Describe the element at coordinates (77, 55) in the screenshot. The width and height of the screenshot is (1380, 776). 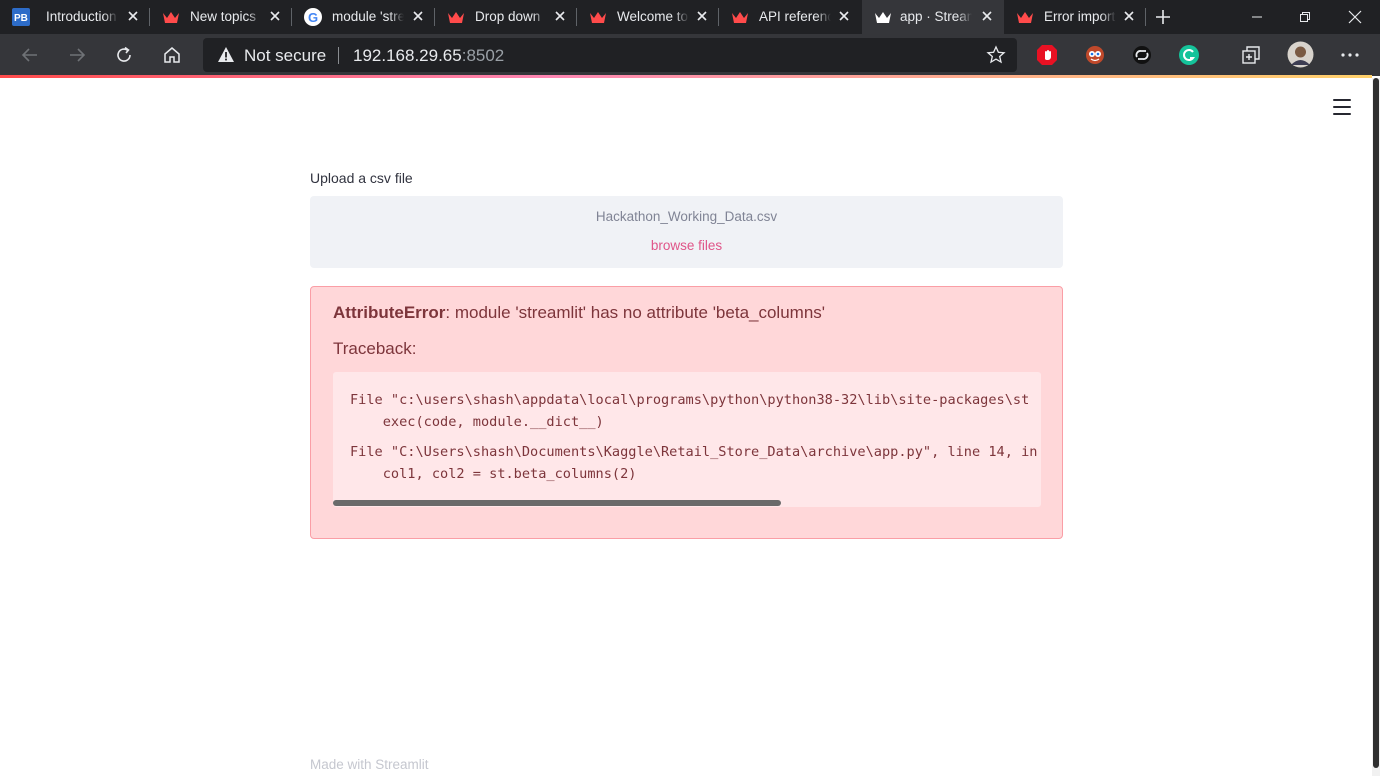
I see `forward-arrow-icon` at that location.